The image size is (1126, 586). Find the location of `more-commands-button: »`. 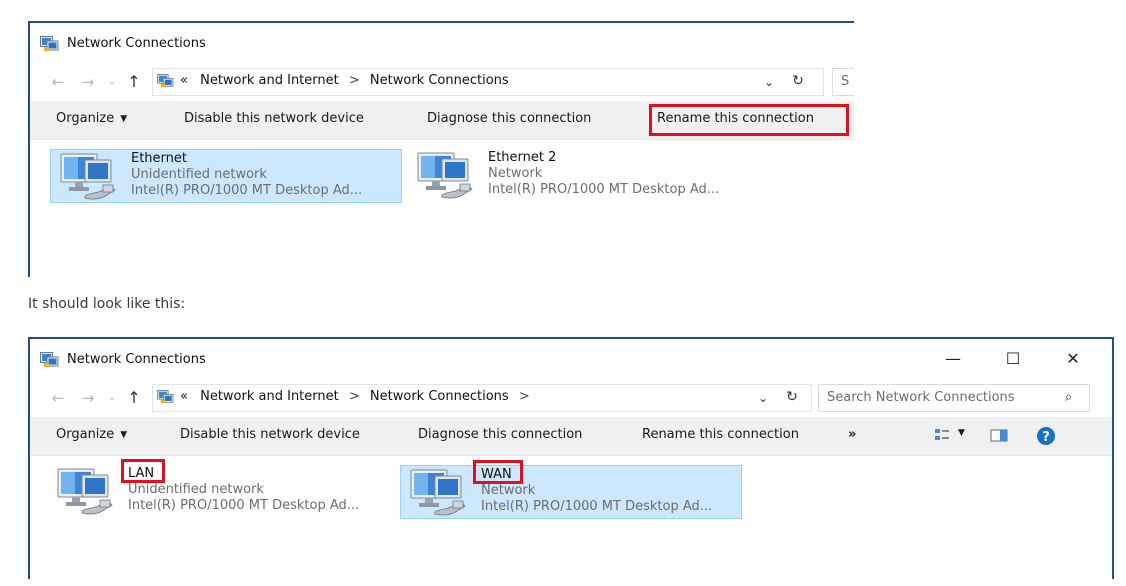

more-commands-button: » is located at coordinates (852, 434).